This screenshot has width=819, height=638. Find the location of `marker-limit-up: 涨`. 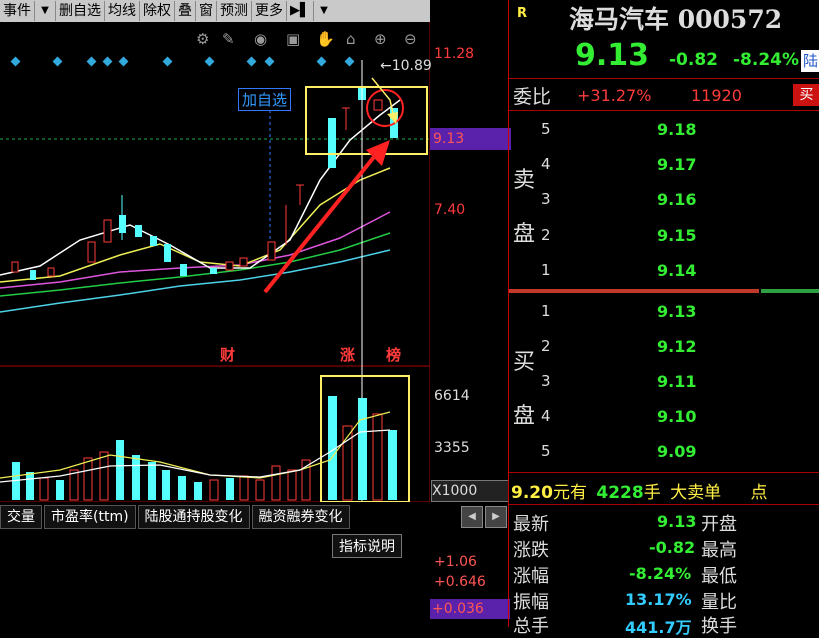

marker-limit-up: 涨 is located at coordinates (347, 354).